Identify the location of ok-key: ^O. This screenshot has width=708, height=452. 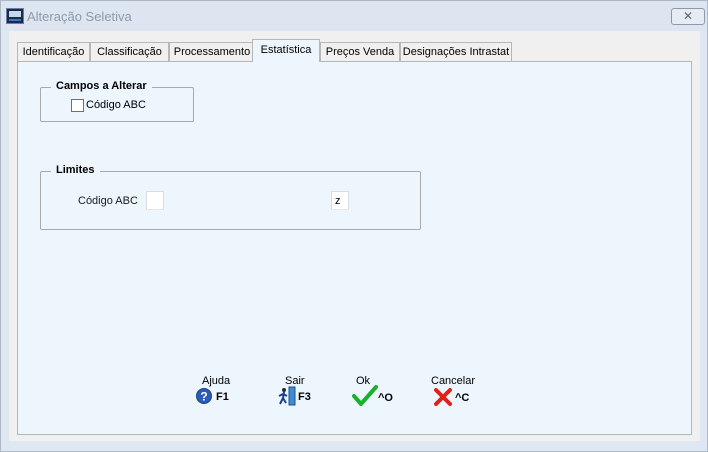
(385, 398).